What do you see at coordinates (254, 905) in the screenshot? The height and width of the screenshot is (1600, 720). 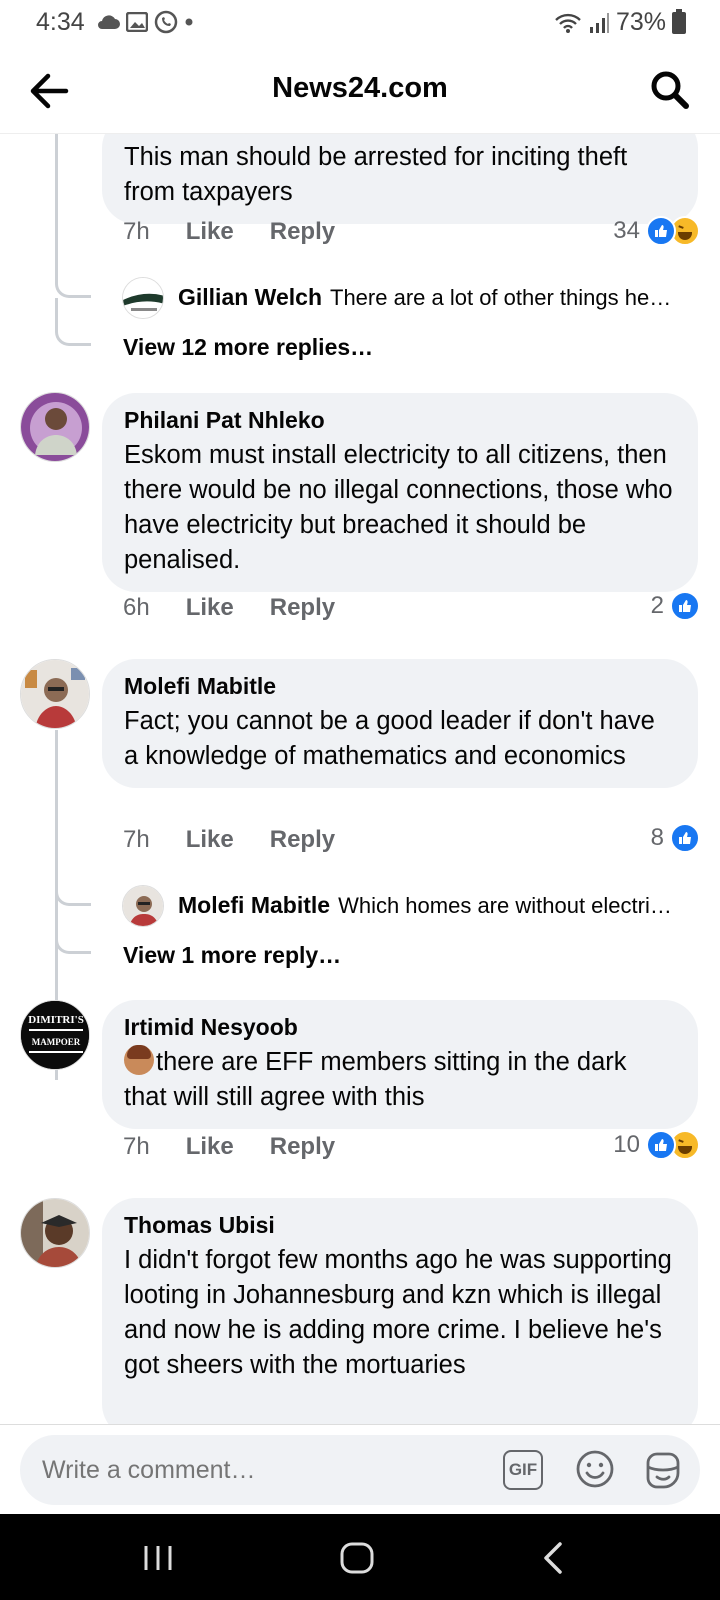 I see `reply-author: Molefi Mabitle` at bounding box center [254, 905].